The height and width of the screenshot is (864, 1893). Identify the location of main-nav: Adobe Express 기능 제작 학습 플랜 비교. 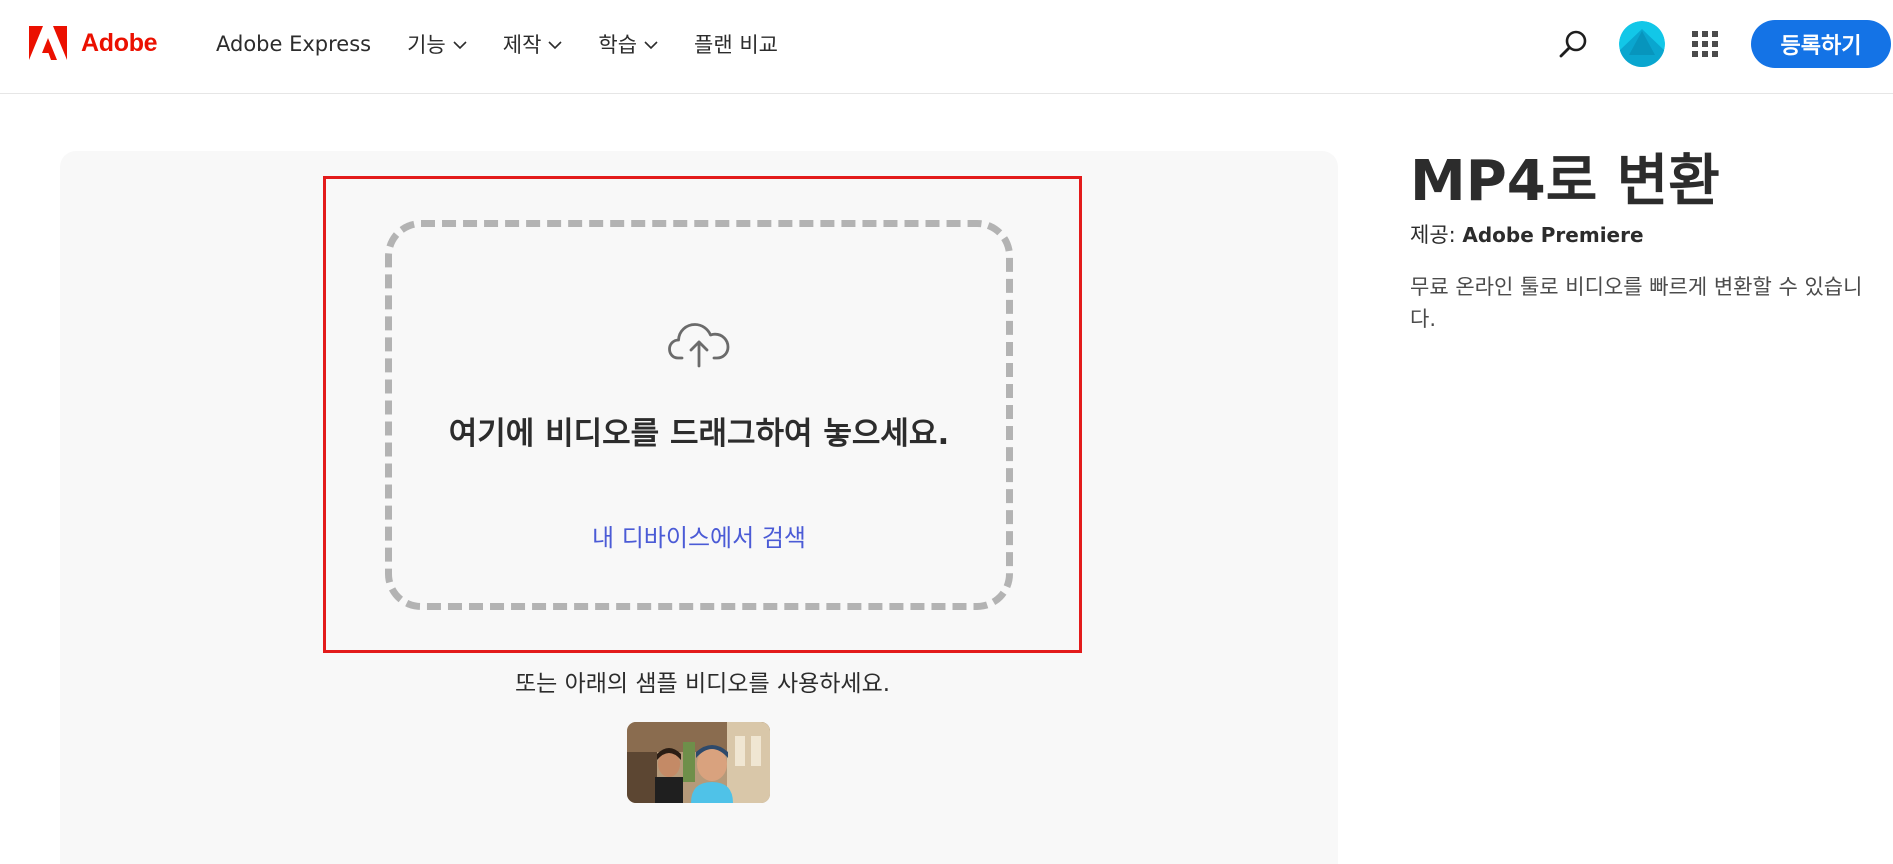
(515, 44).